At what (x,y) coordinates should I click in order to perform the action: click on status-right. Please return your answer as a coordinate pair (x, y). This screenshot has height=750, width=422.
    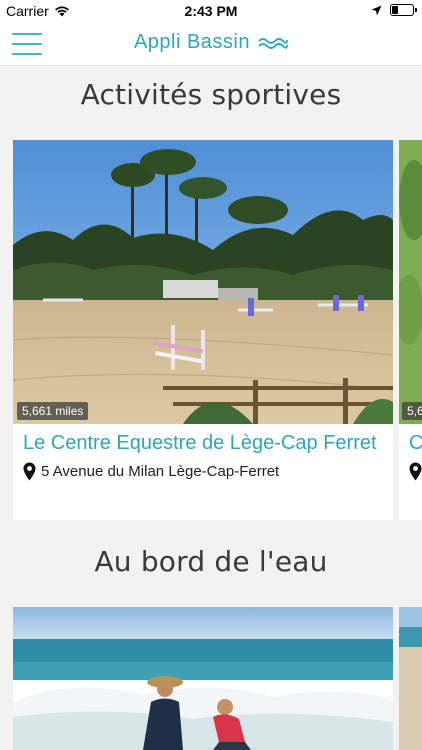
    Looking at the image, I should click on (394, 10).